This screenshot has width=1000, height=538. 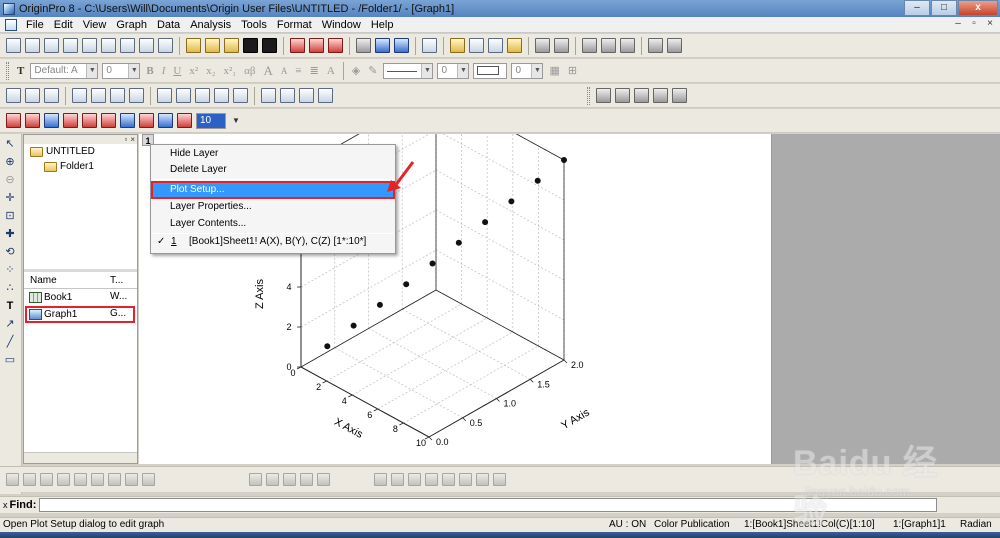 What do you see at coordinates (13, 95) in the screenshot?
I see `zoom-in-graph-icon` at bounding box center [13, 95].